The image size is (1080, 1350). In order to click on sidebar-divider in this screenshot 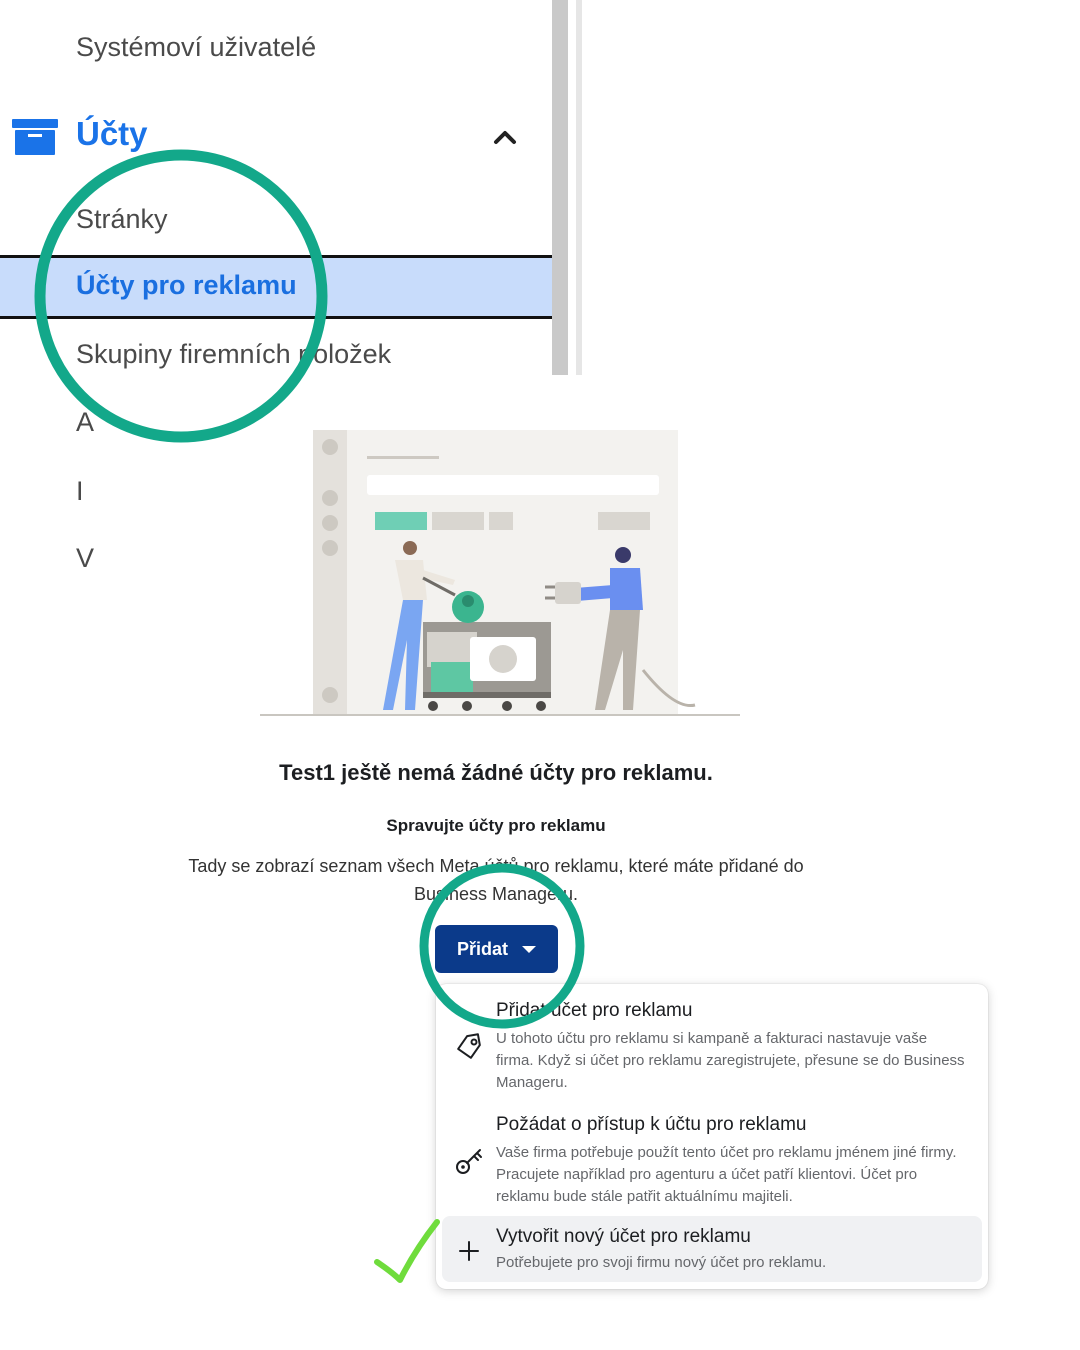, I will do `click(579, 187)`.